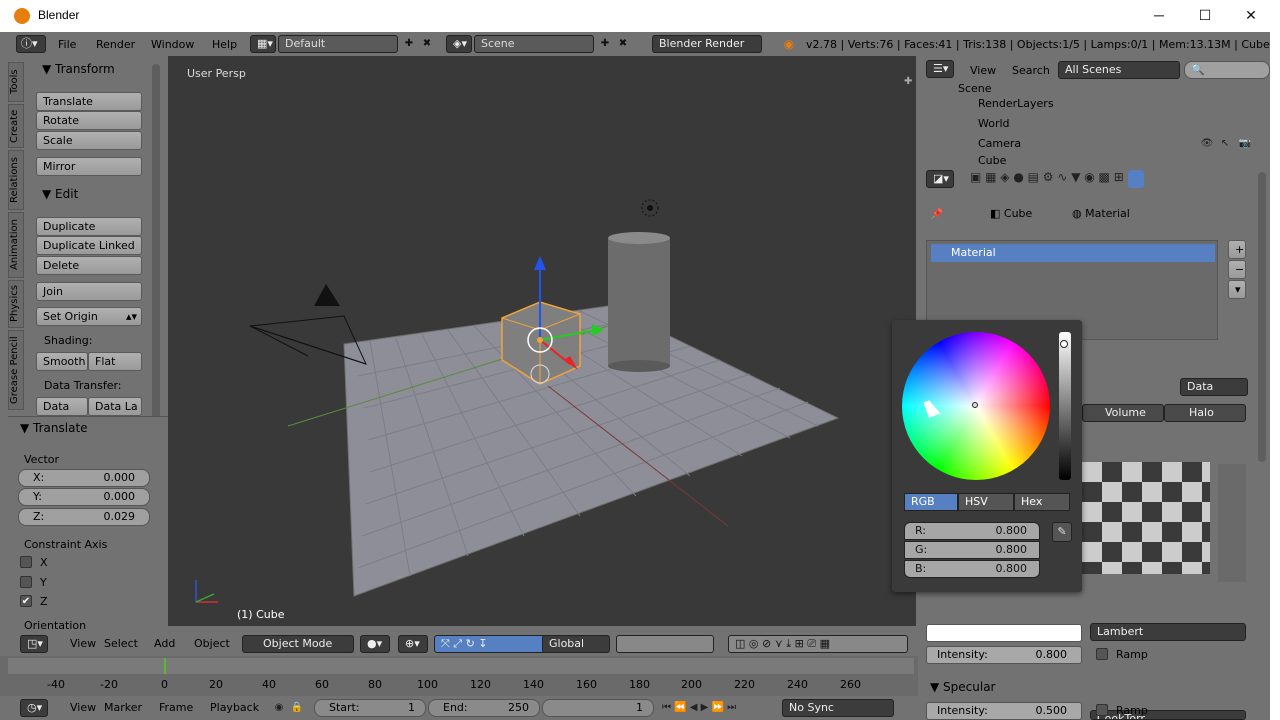 This screenshot has height=720, width=1280. Describe the element at coordinates (1251, 16) in the screenshot. I see `close-button: ✕` at that location.